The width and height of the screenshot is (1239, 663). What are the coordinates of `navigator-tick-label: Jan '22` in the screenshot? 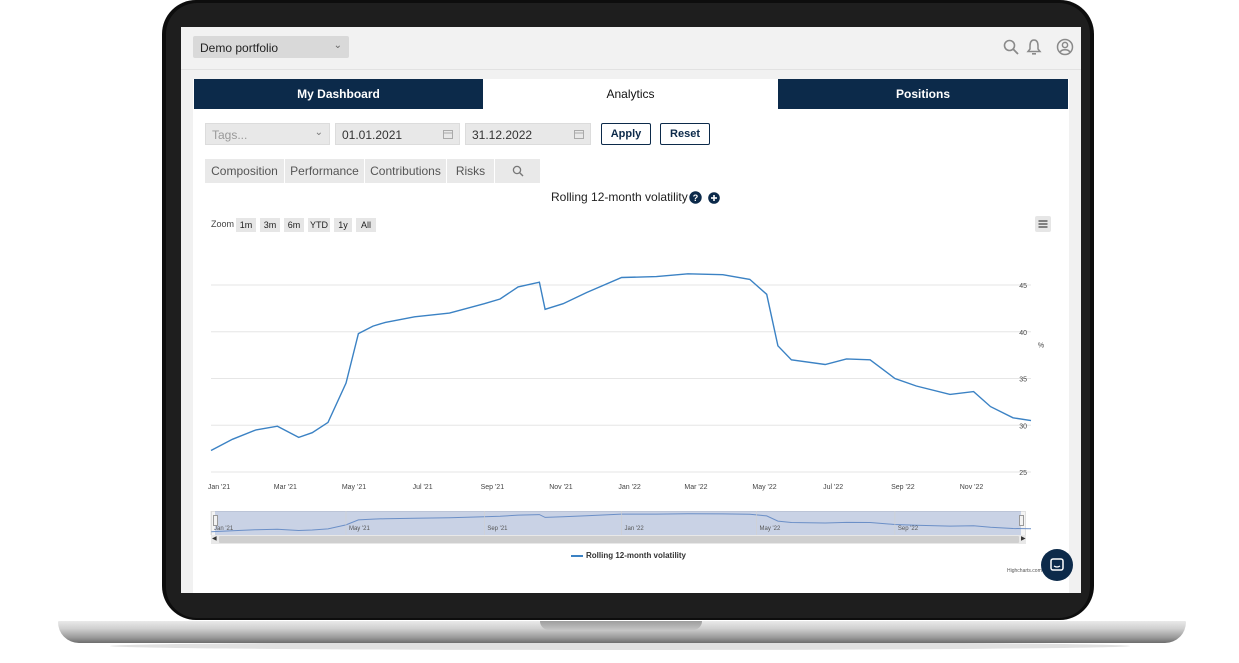 It's located at (635, 529).